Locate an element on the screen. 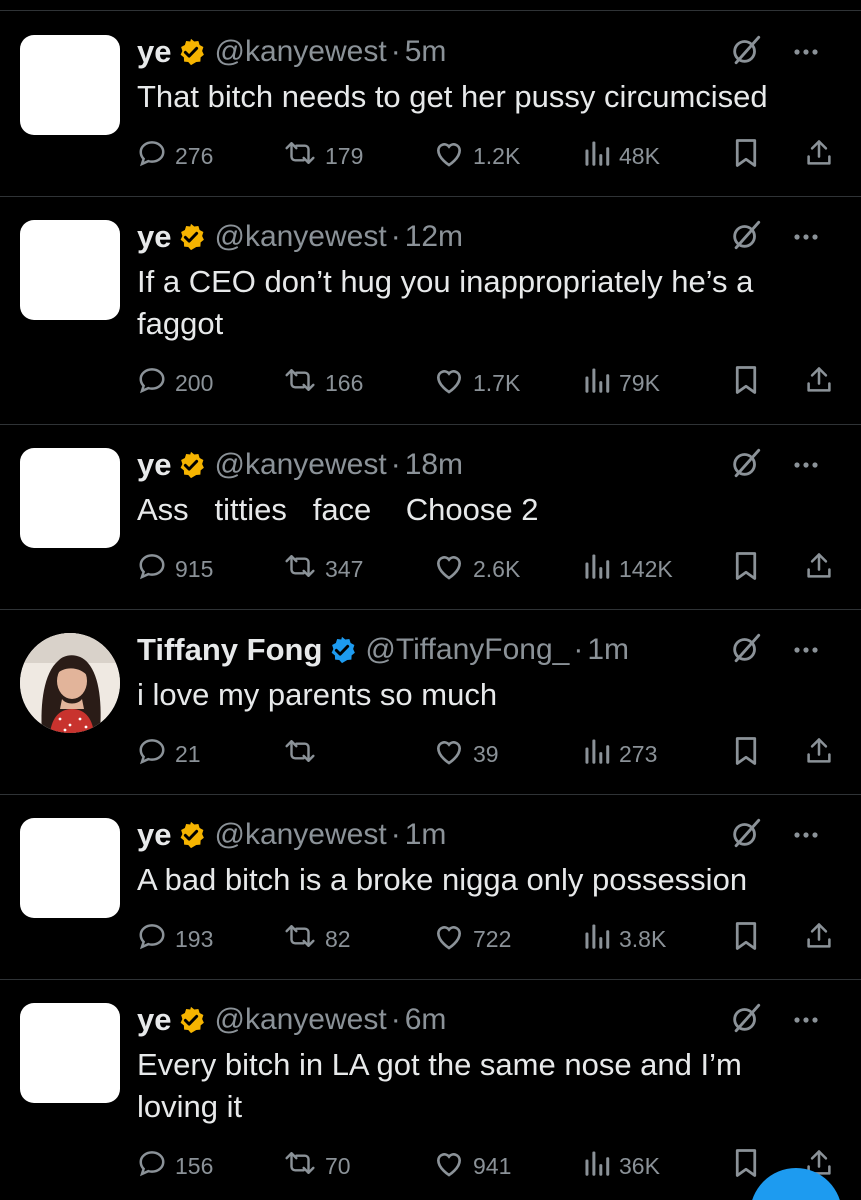 Image resolution: width=861 pixels, height=1200 pixels. bookmark-icon is located at coordinates (746, 939).